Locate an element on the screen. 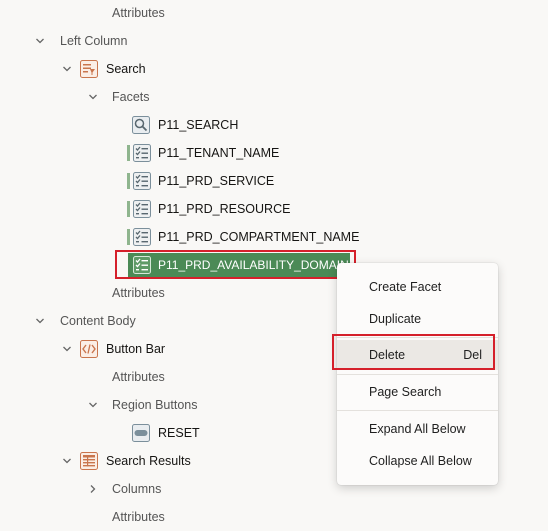 Image resolution: width=548 pixels, height=531 pixels. menu-item-label: Page Search is located at coordinates (405, 392).